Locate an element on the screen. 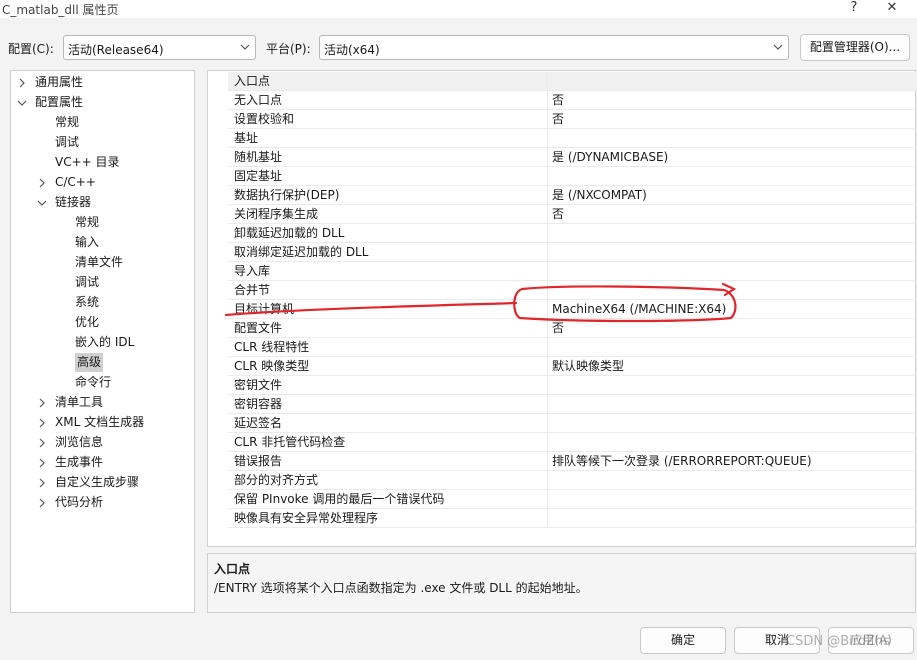  property-row: 取消绑定延迟加载的 DLL is located at coordinates (572, 252).